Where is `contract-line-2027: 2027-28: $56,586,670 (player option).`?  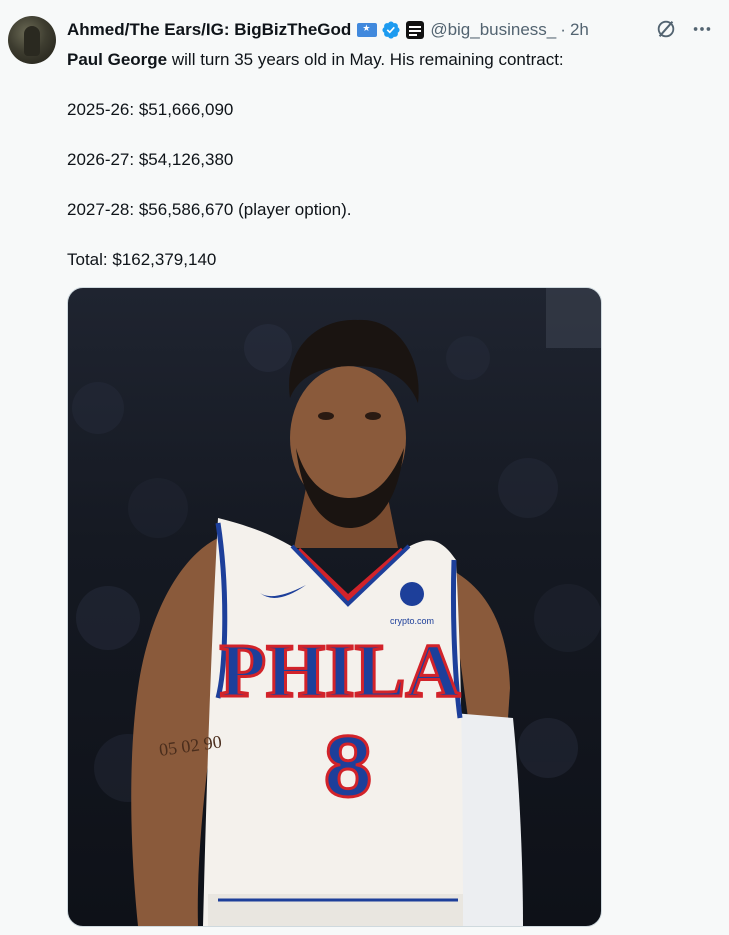
contract-line-2027: 2027-28: $56,586,670 (player option). is located at coordinates (209, 209).